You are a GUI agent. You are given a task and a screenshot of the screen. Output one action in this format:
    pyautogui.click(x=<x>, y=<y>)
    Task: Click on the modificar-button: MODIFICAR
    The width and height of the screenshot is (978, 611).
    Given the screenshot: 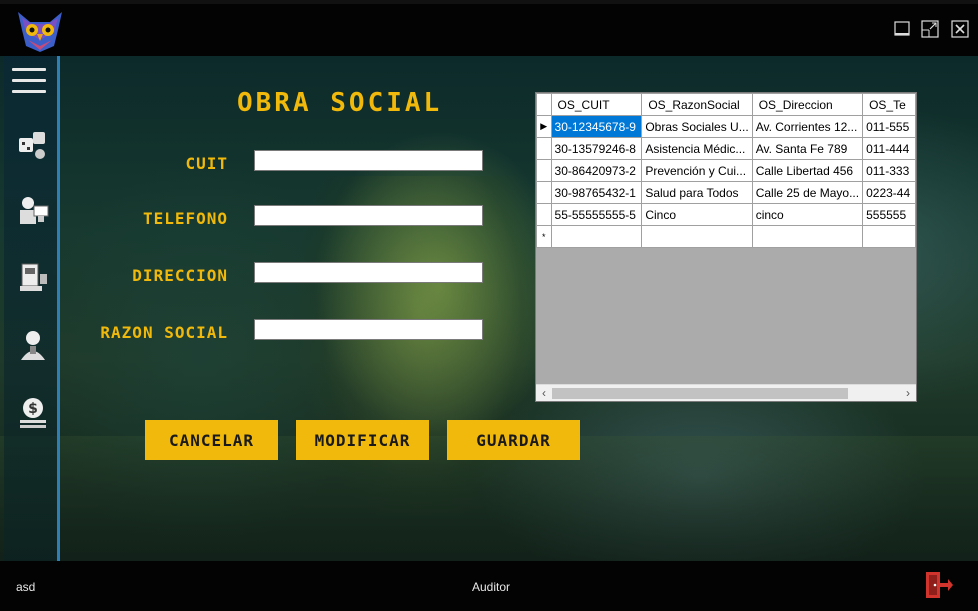 What is the action you would take?
    pyautogui.click(x=362, y=440)
    